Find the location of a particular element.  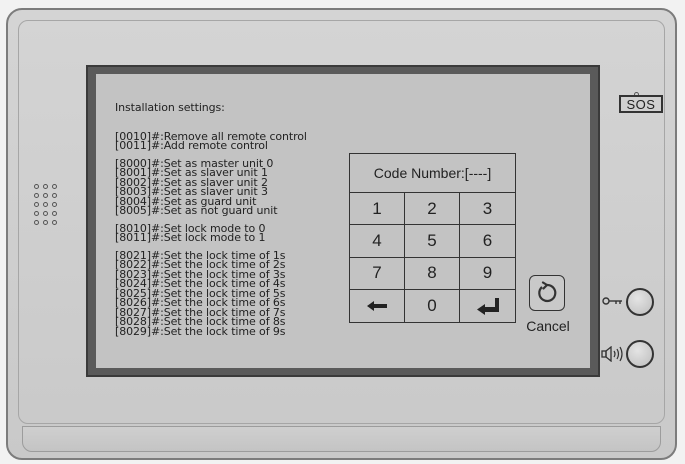

undo-icon is located at coordinates (547, 292).